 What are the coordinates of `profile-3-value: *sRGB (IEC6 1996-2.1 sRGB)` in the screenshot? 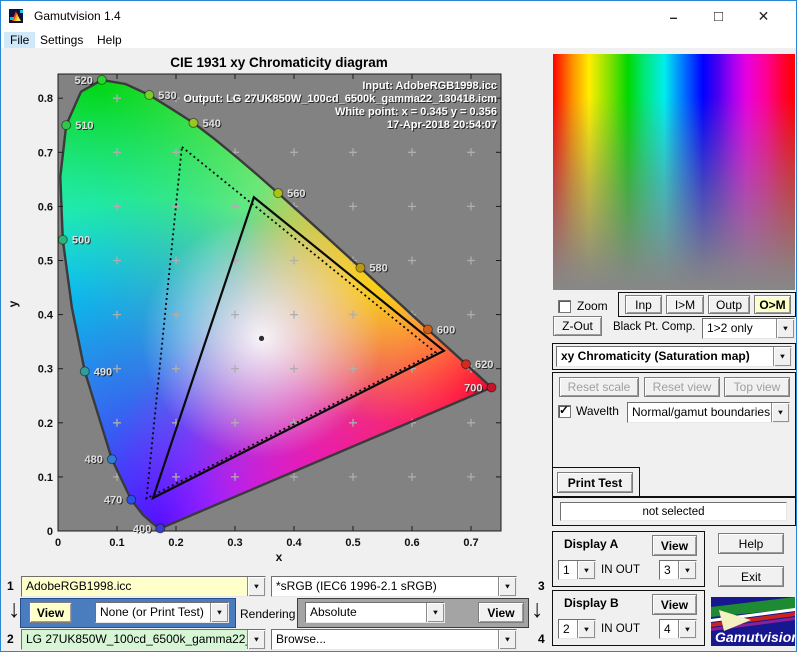 It's located at (356, 586).